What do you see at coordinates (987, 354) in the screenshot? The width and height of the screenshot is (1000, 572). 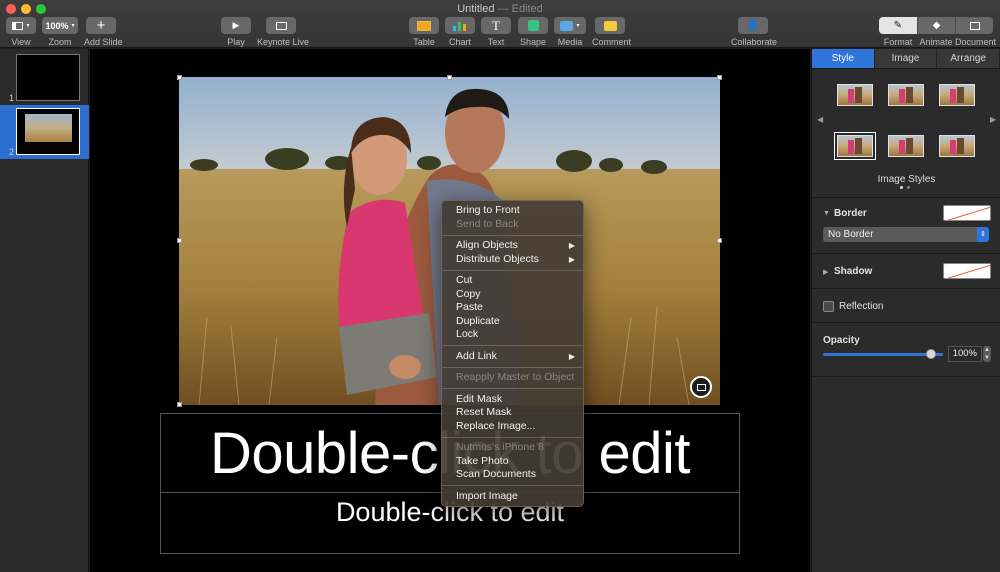 I see `opacity-stepper: ▲ ▼` at bounding box center [987, 354].